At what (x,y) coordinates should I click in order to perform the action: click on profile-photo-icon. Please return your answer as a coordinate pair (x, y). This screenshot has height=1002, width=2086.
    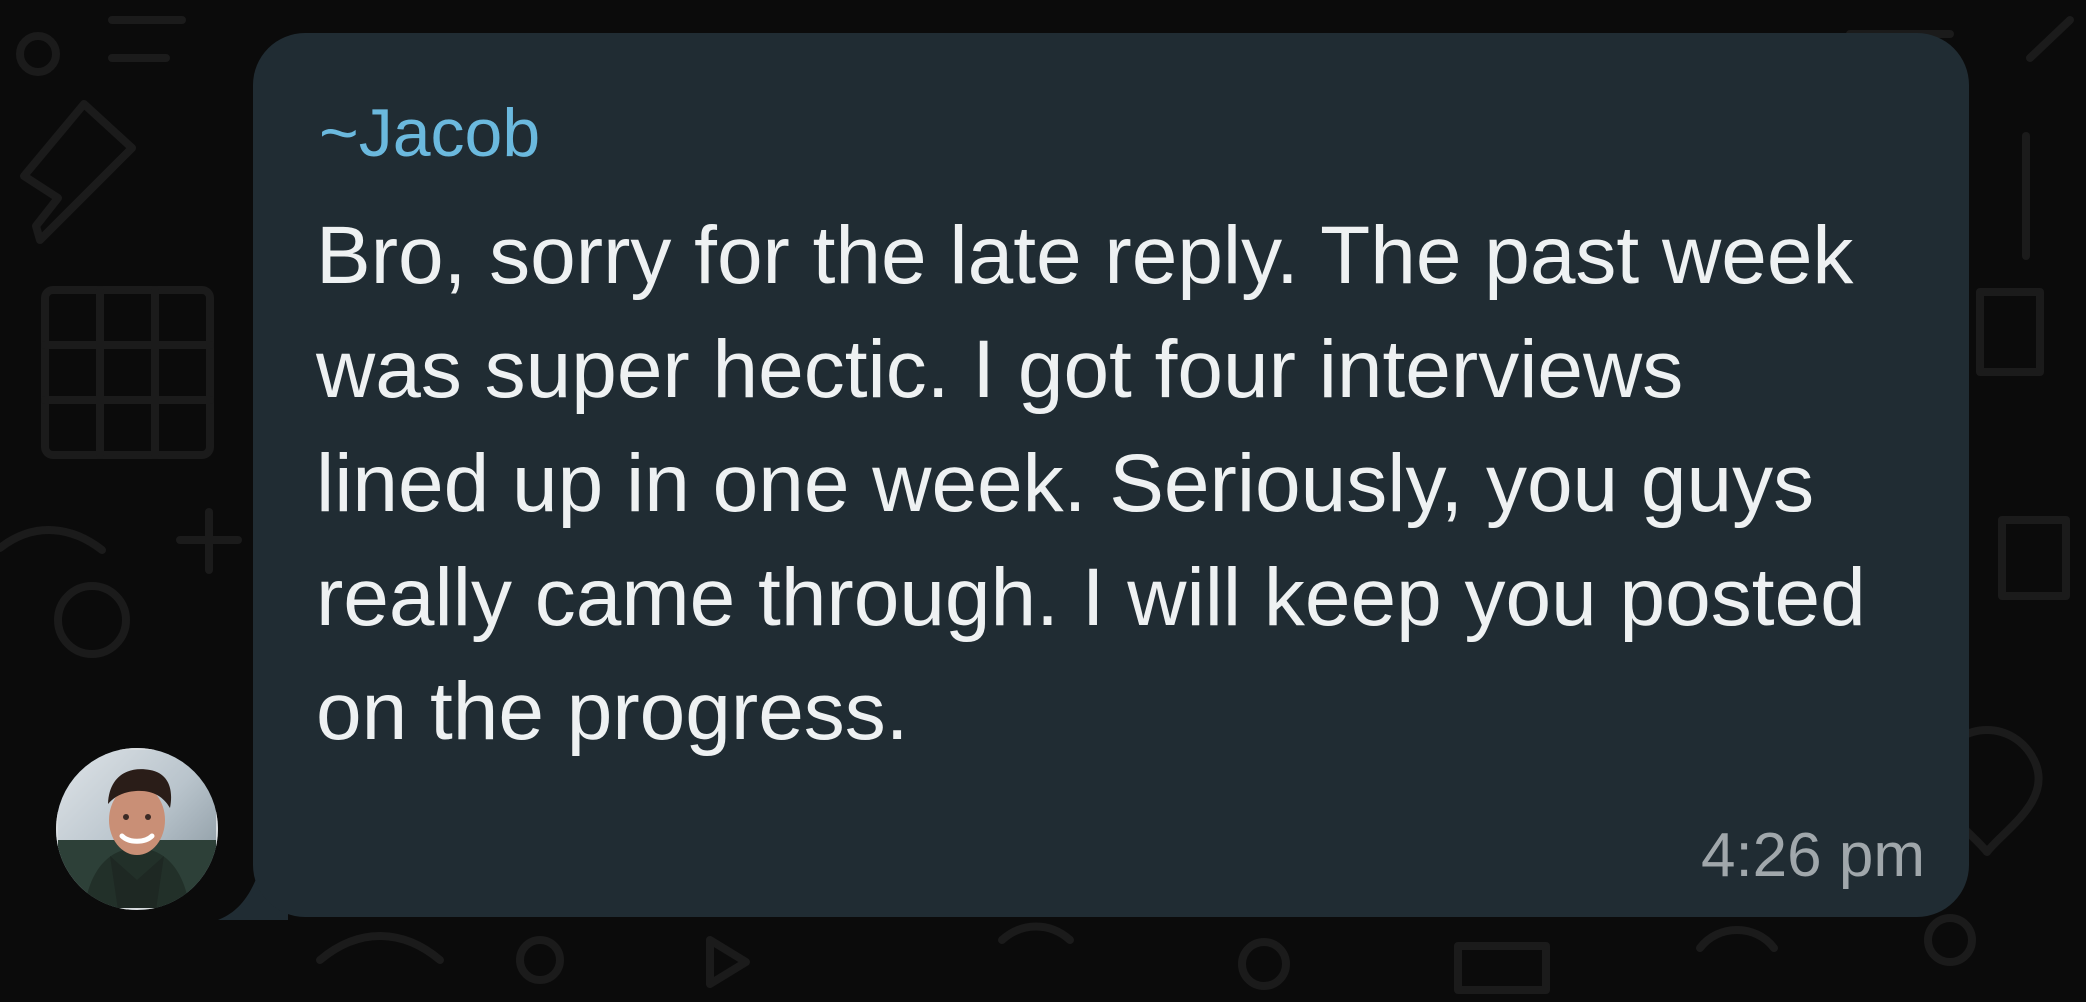
    Looking at the image, I should click on (137, 829).